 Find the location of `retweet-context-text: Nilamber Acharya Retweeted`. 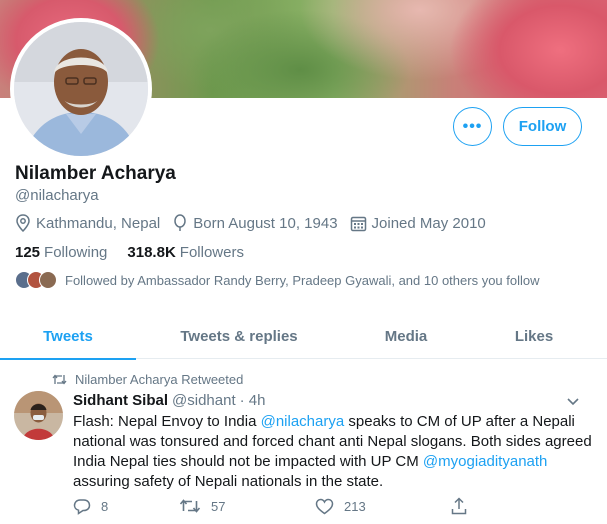

retweet-context-text: Nilamber Acharya Retweeted is located at coordinates (159, 379).